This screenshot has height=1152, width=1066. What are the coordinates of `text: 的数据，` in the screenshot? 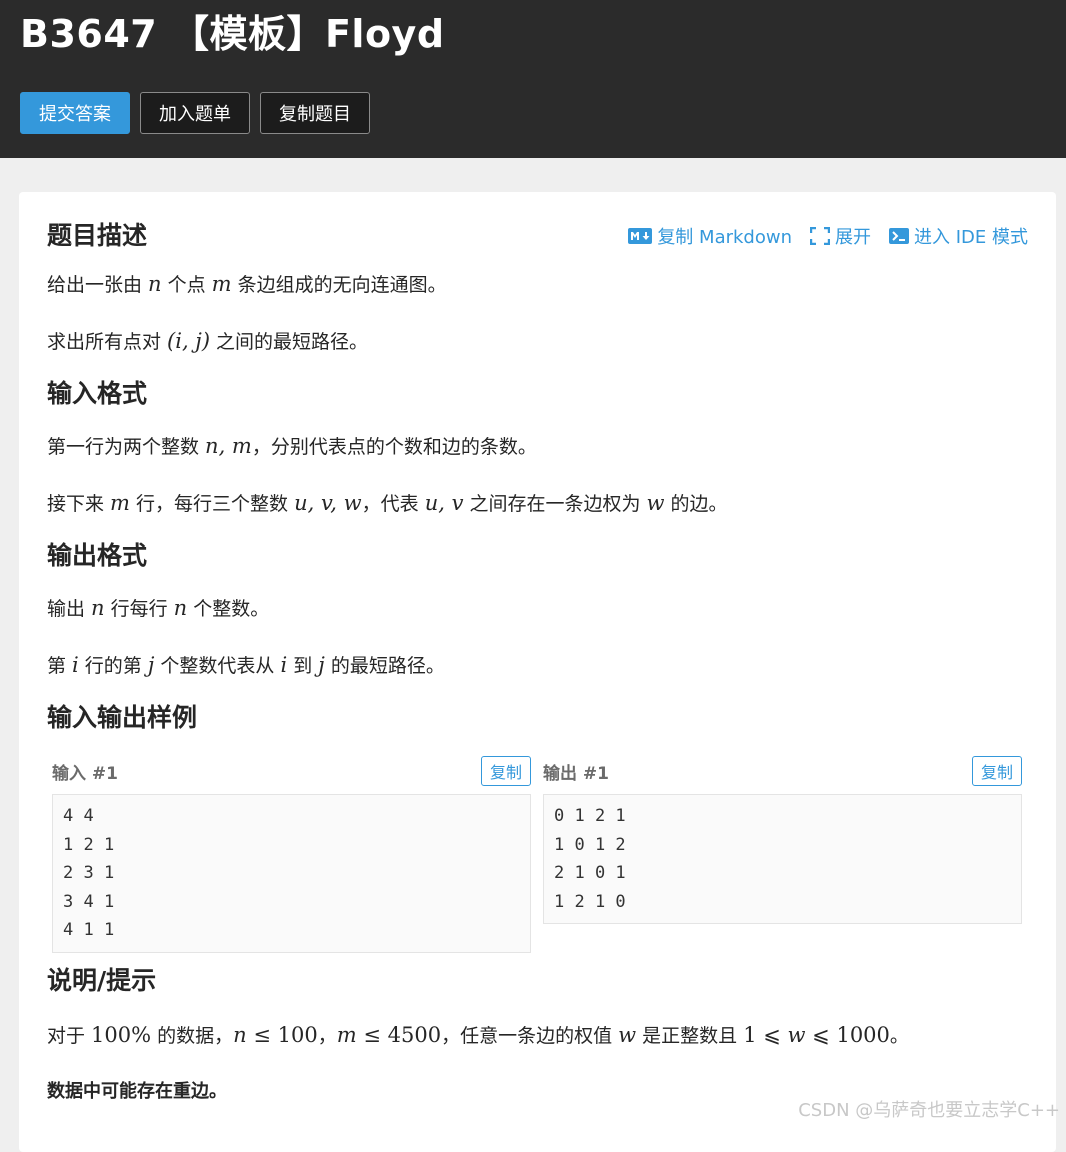 It's located at (192, 1035).